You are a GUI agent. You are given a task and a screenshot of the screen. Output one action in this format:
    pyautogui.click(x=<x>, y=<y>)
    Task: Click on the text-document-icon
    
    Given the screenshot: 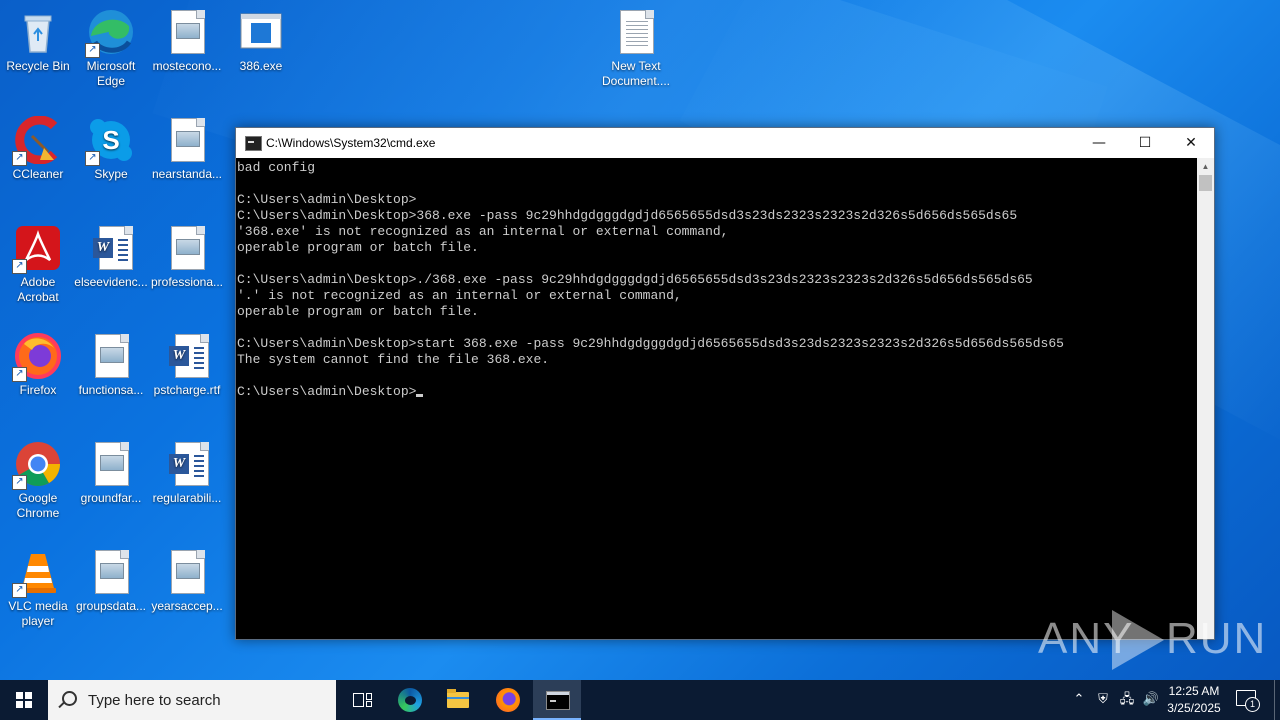 What is the action you would take?
    pyautogui.click(x=636, y=32)
    